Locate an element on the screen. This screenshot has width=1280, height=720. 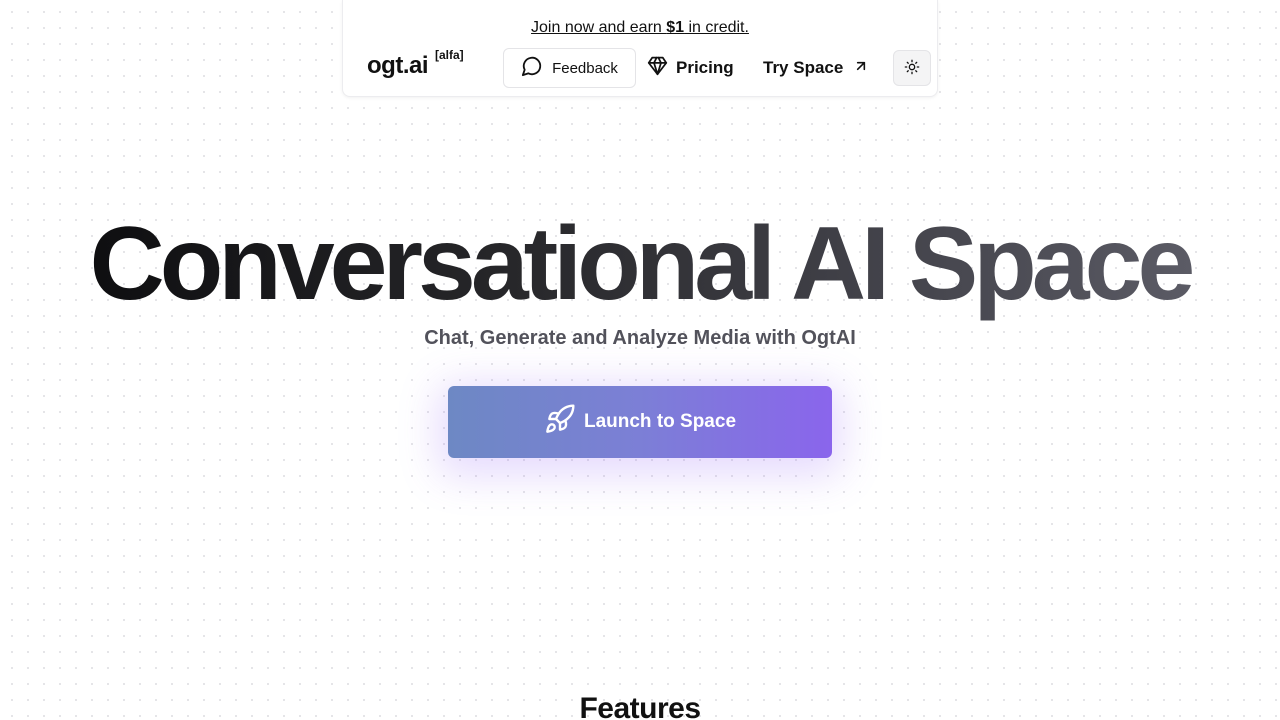
nav-try-space: Try Space is located at coordinates (816, 68).